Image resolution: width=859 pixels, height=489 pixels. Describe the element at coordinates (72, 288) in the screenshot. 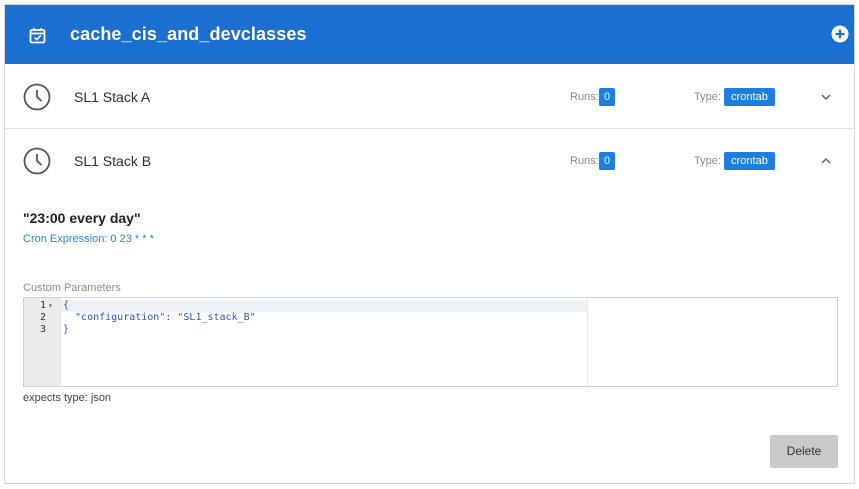

I see `custom-parameters-label: Custom Parameters` at that location.